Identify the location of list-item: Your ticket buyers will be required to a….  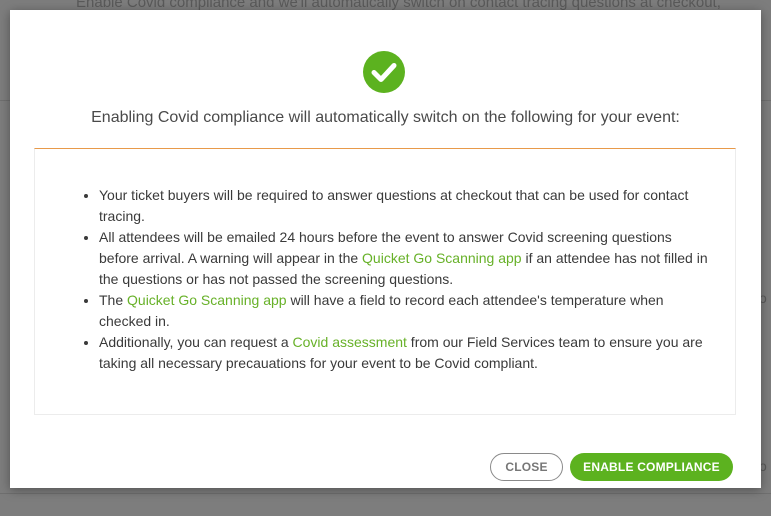
(405, 206).